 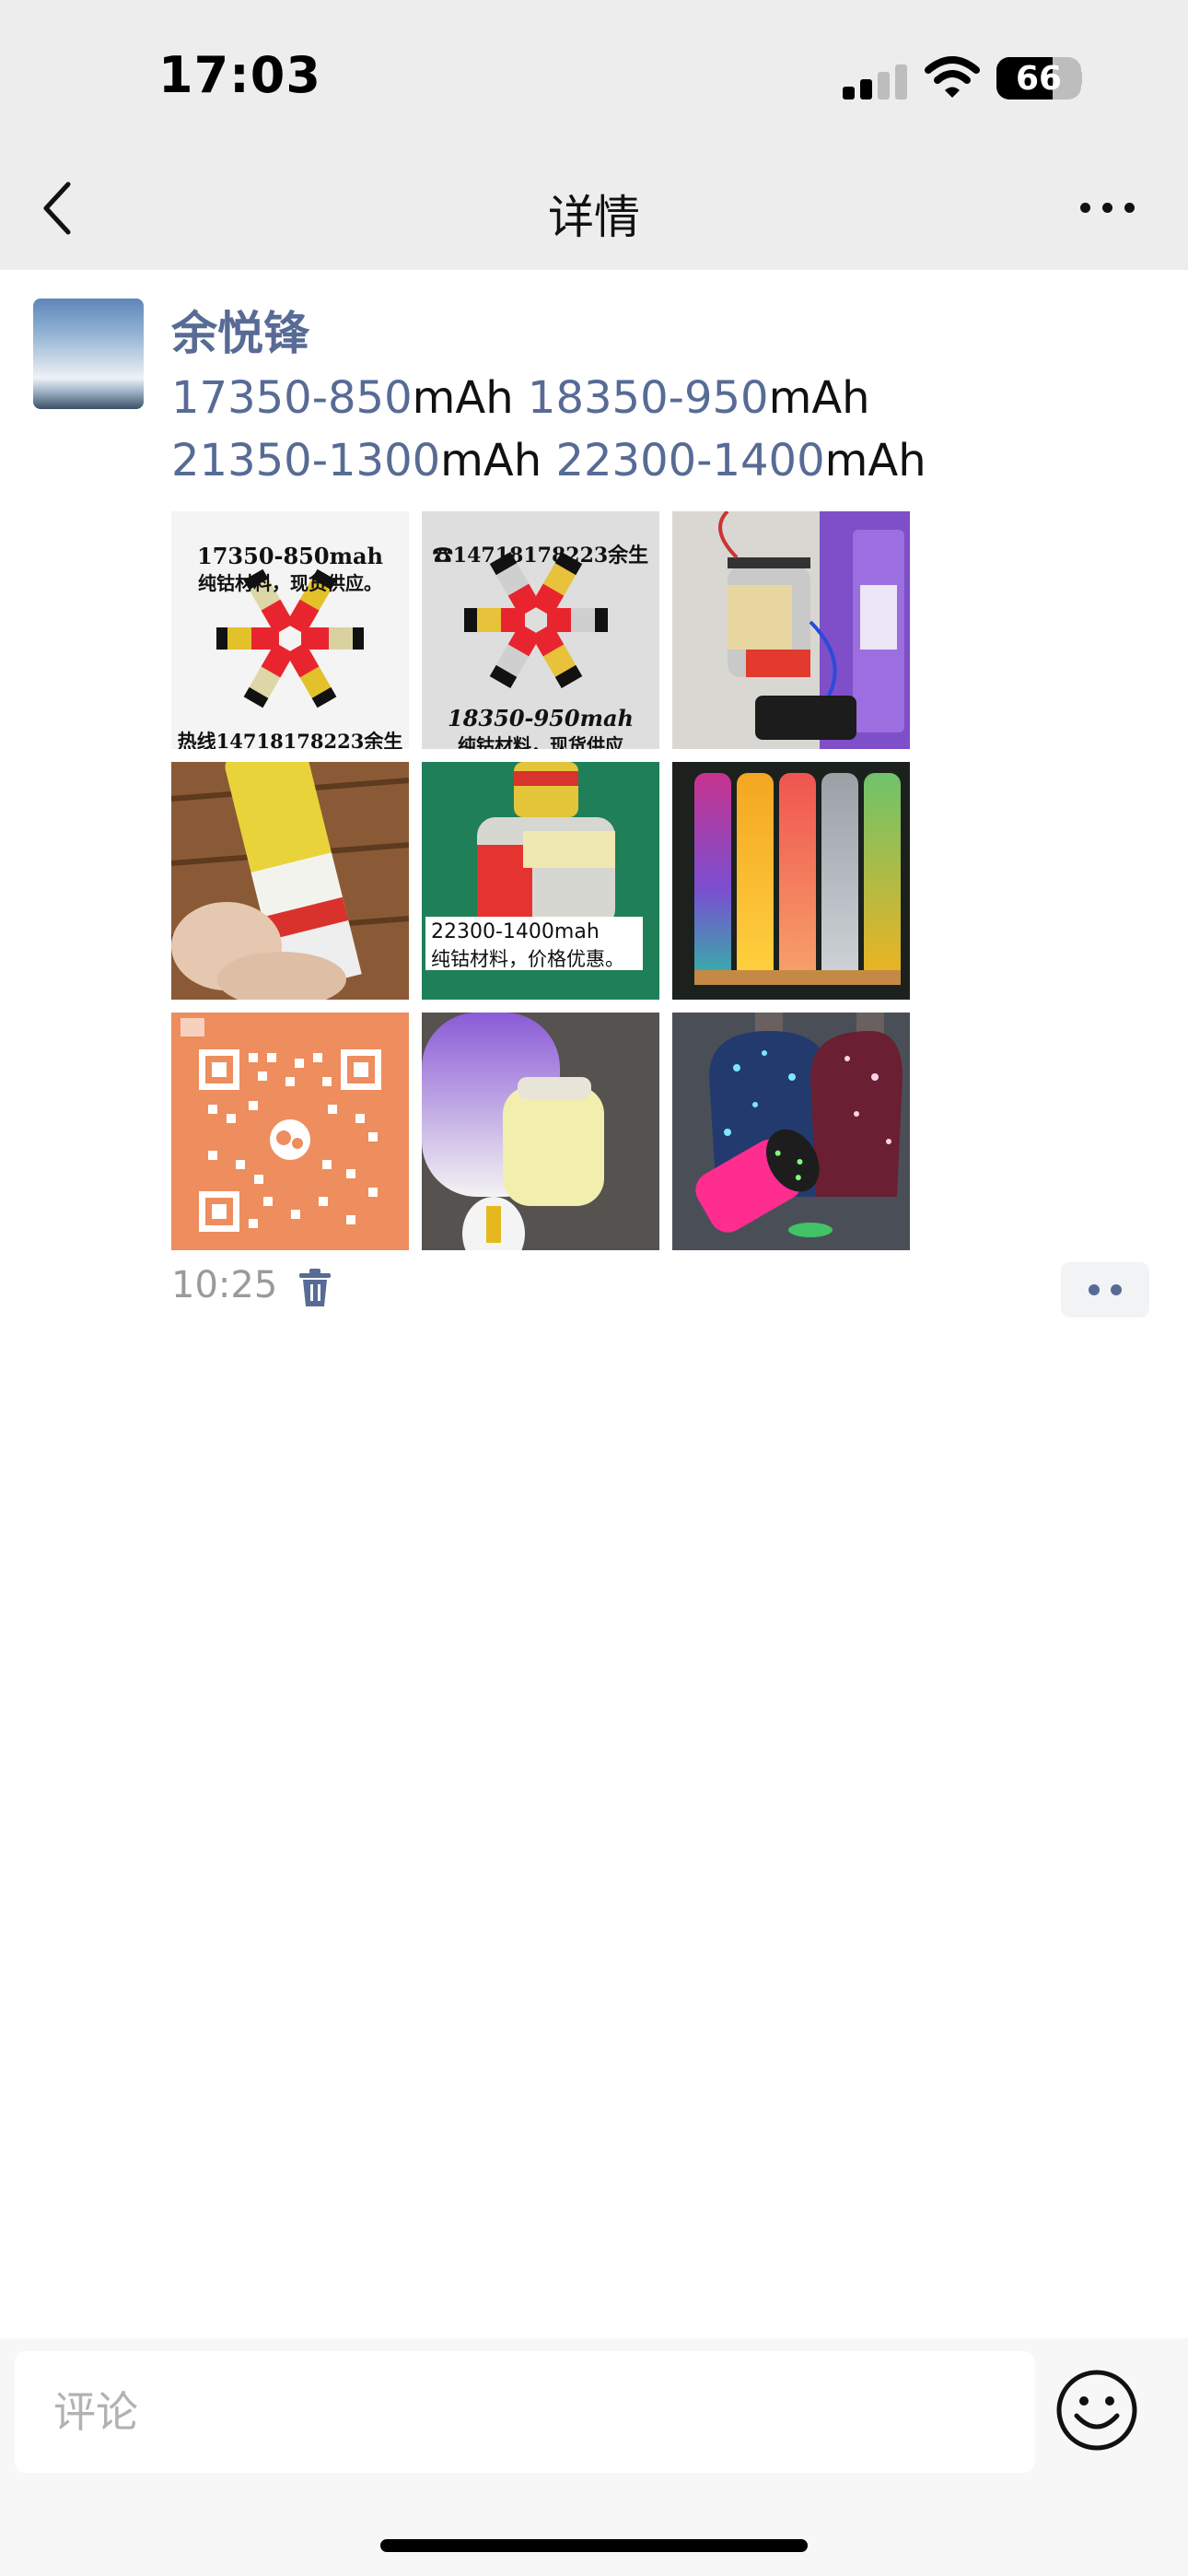 I want to click on wifi-icon, so click(x=952, y=77).